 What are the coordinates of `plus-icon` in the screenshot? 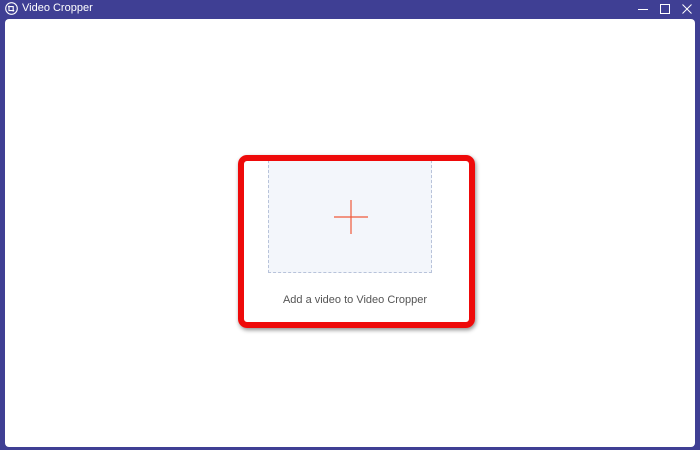 It's located at (351, 217).